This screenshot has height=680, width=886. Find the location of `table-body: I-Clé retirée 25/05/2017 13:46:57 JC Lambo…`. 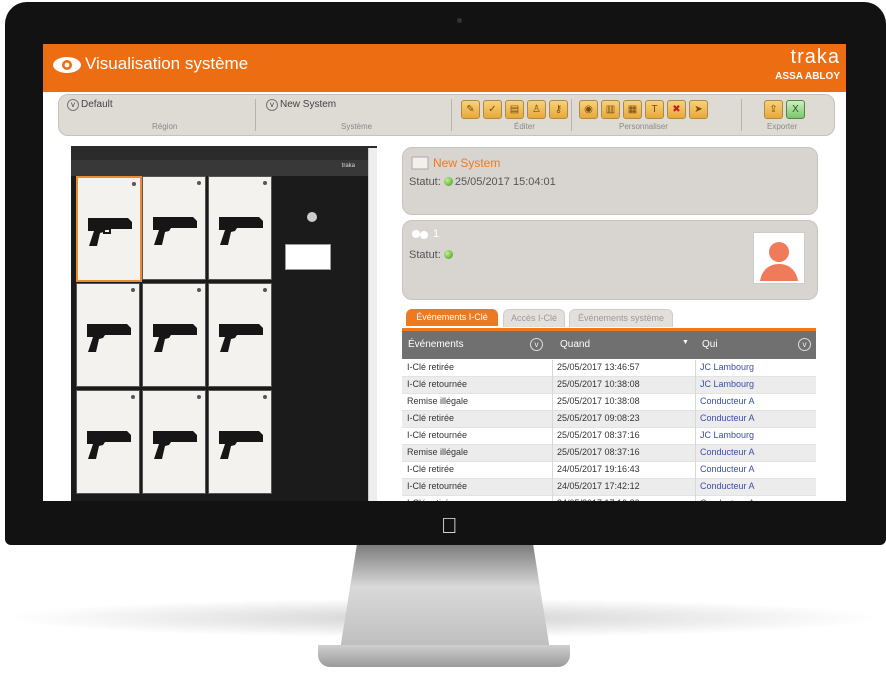

table-body: I-Clé retirée 25/05/2017 13:46:57 JC Lambo… is located at coordinates (609, 430).